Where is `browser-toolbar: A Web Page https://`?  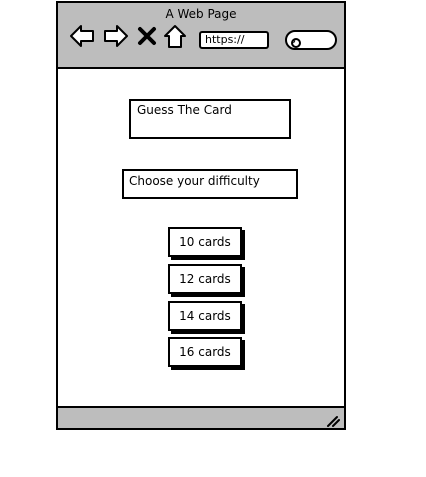 browser-toolbar: A Web Page https:// is located at coordinates (201, 36).